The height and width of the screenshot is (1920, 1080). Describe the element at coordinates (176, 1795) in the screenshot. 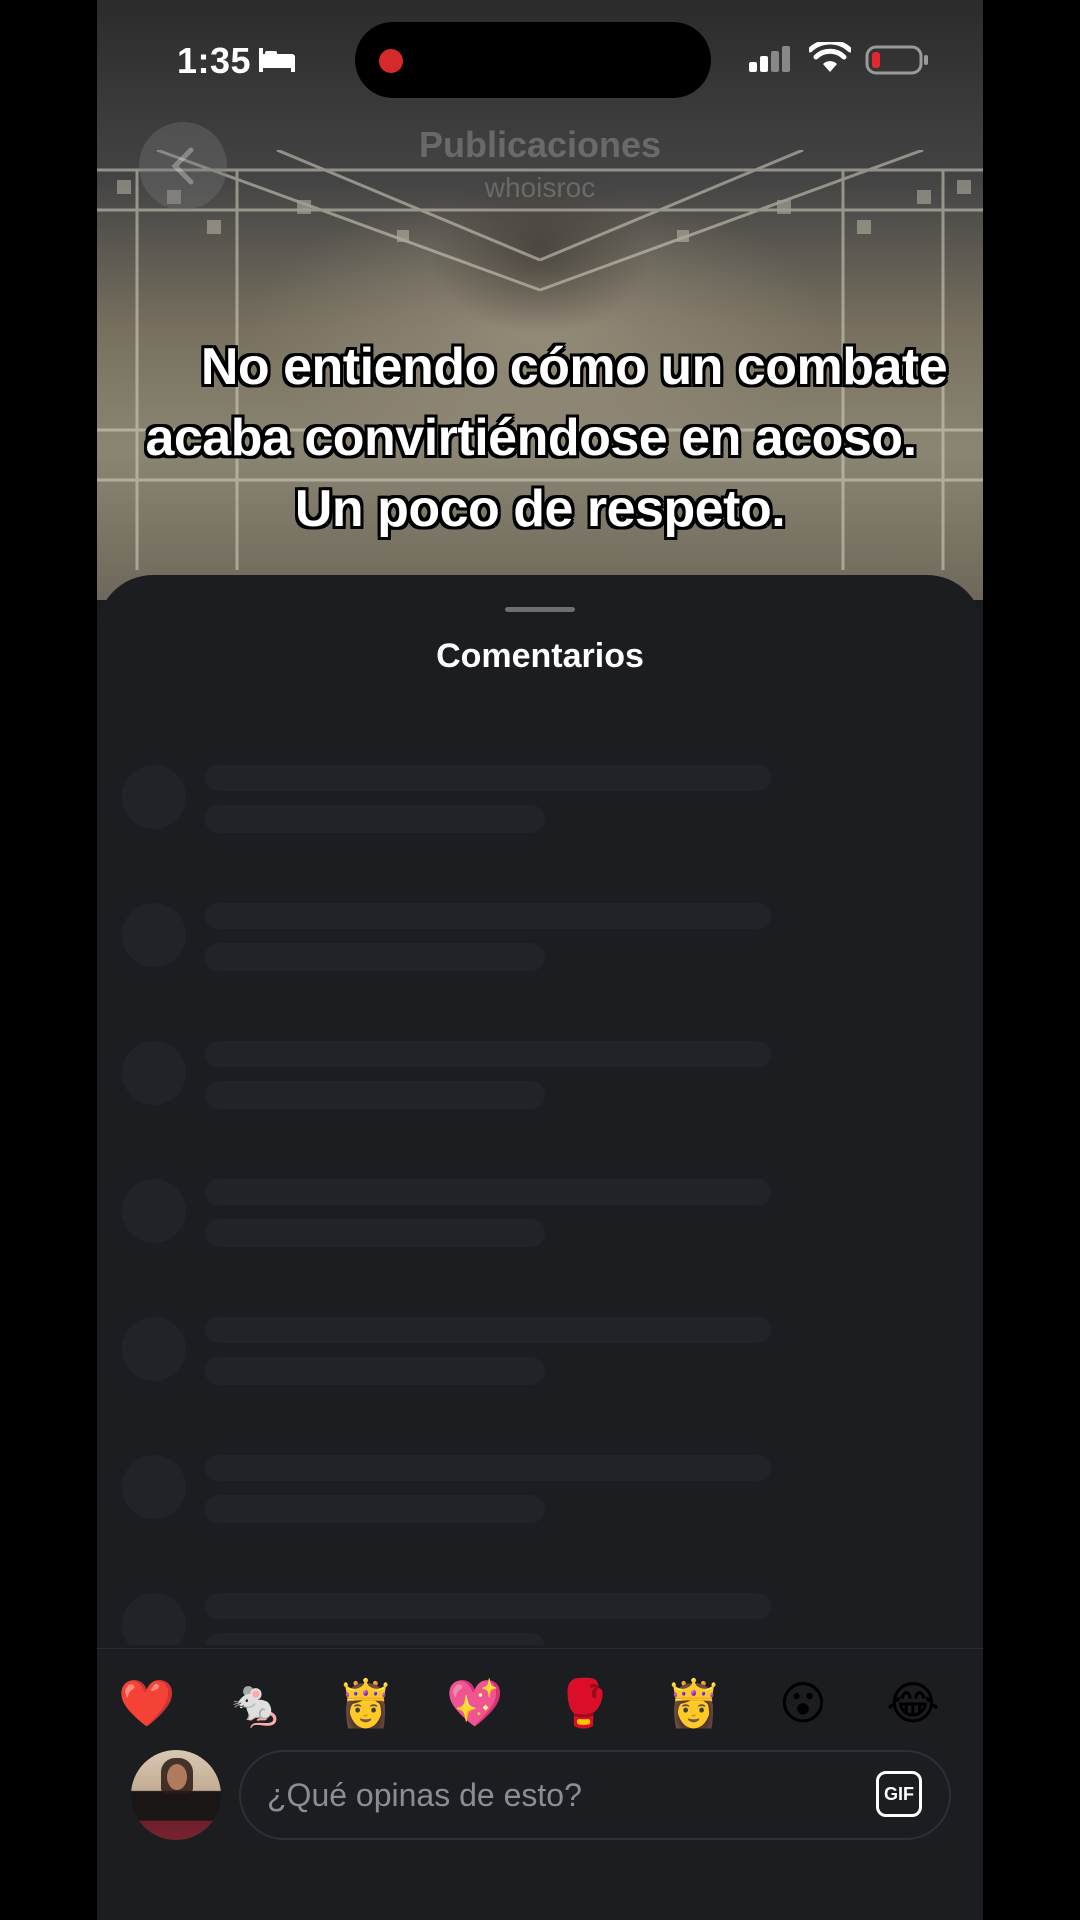

I see `avatar` at that location.